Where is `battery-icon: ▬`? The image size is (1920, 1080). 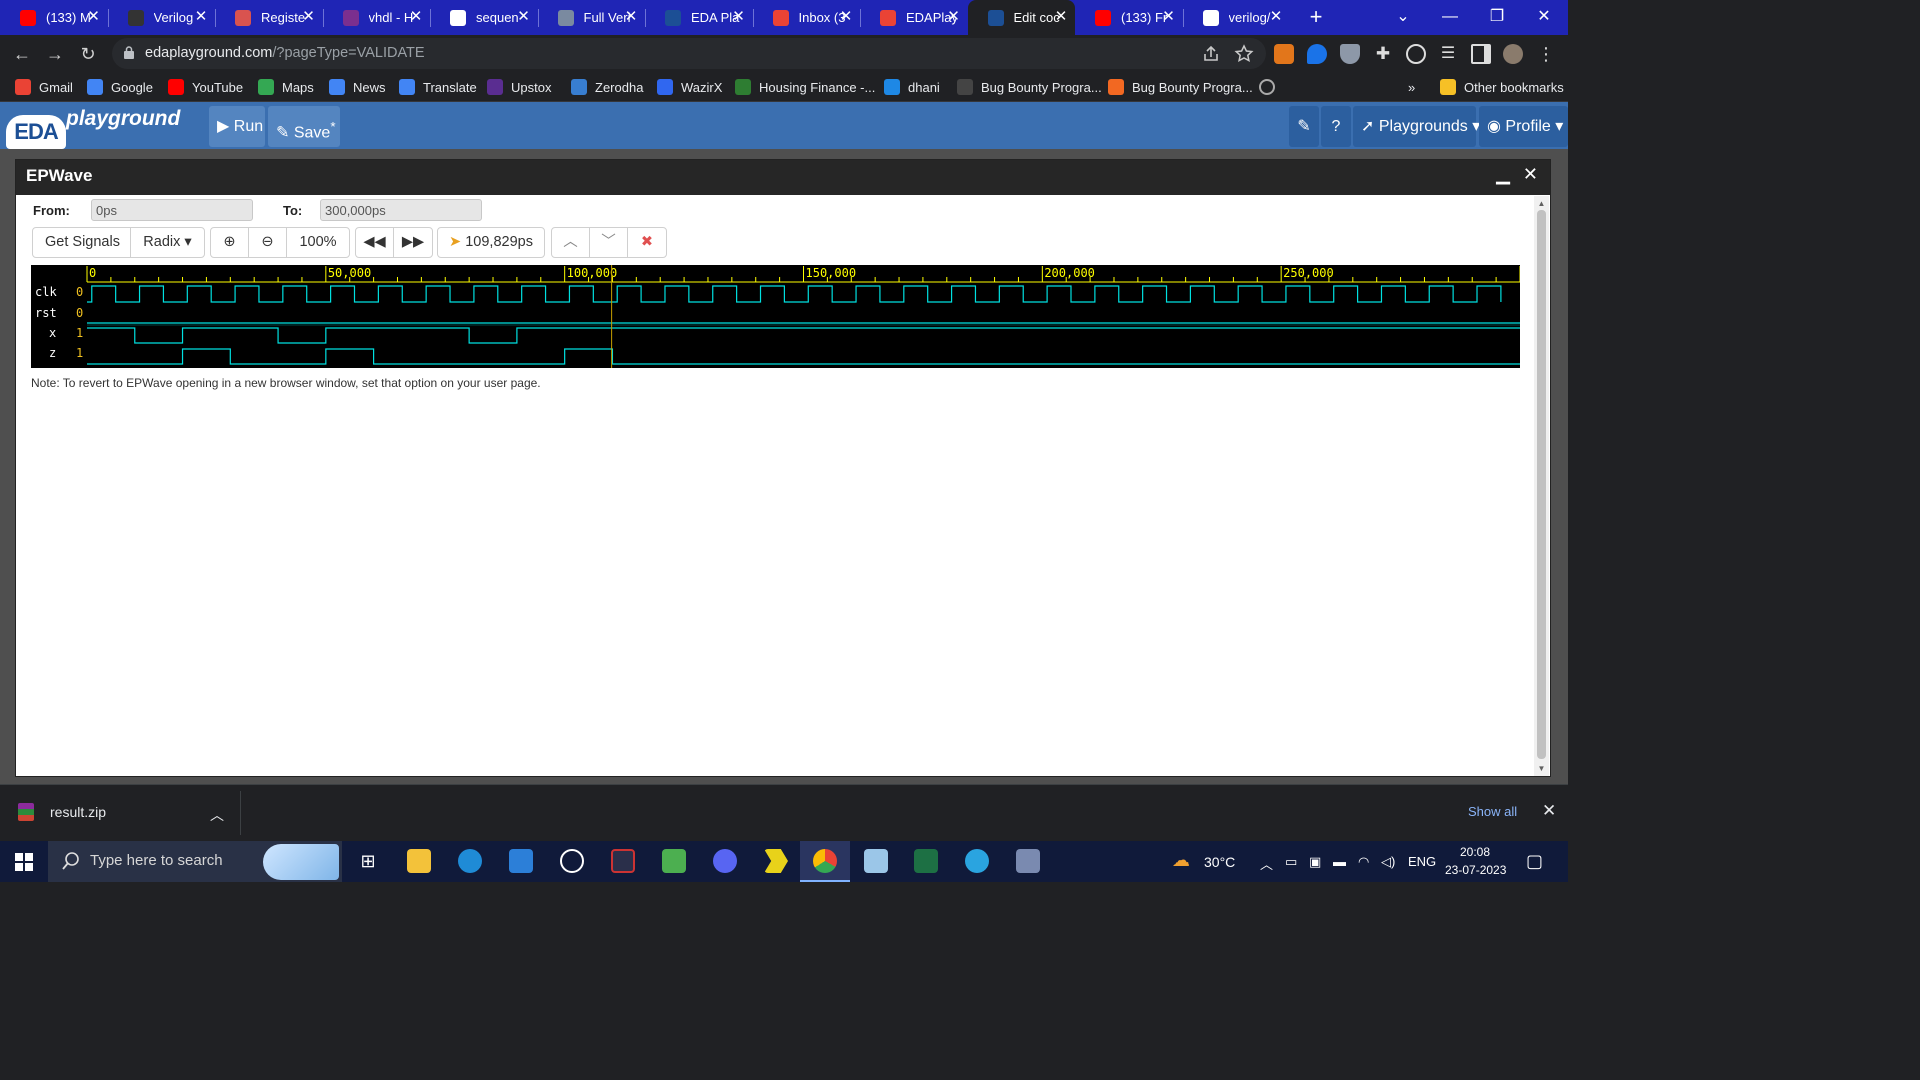 battery-icon: ▬ is located at coordinates (1339, 861).